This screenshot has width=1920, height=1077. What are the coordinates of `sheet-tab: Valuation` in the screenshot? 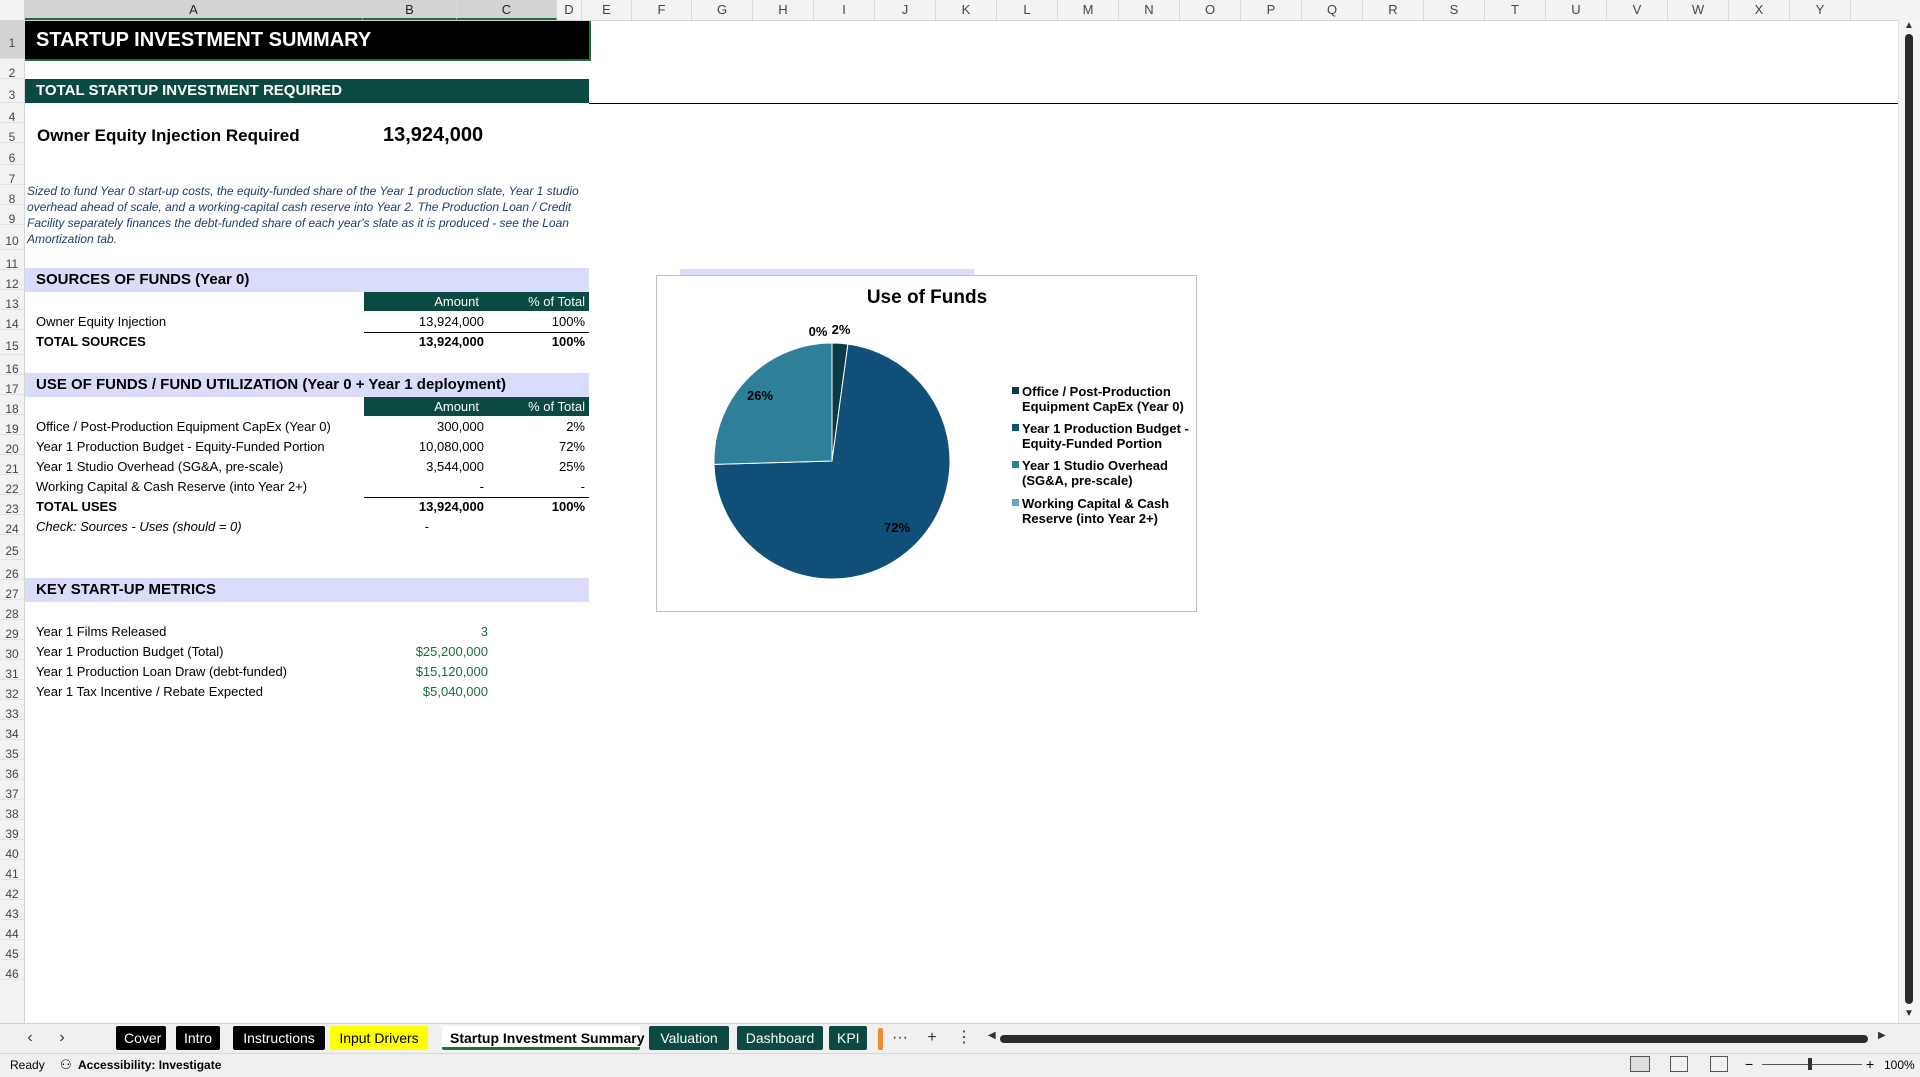 It's located at (689, 1038).